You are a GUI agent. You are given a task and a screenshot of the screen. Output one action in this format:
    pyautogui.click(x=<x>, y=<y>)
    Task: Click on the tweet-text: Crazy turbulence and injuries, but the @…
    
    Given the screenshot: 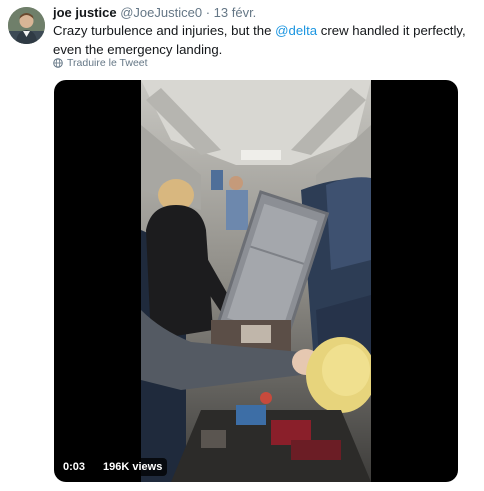 What is the action you would take?
    pyautogui.click(x=263, y=40)
    